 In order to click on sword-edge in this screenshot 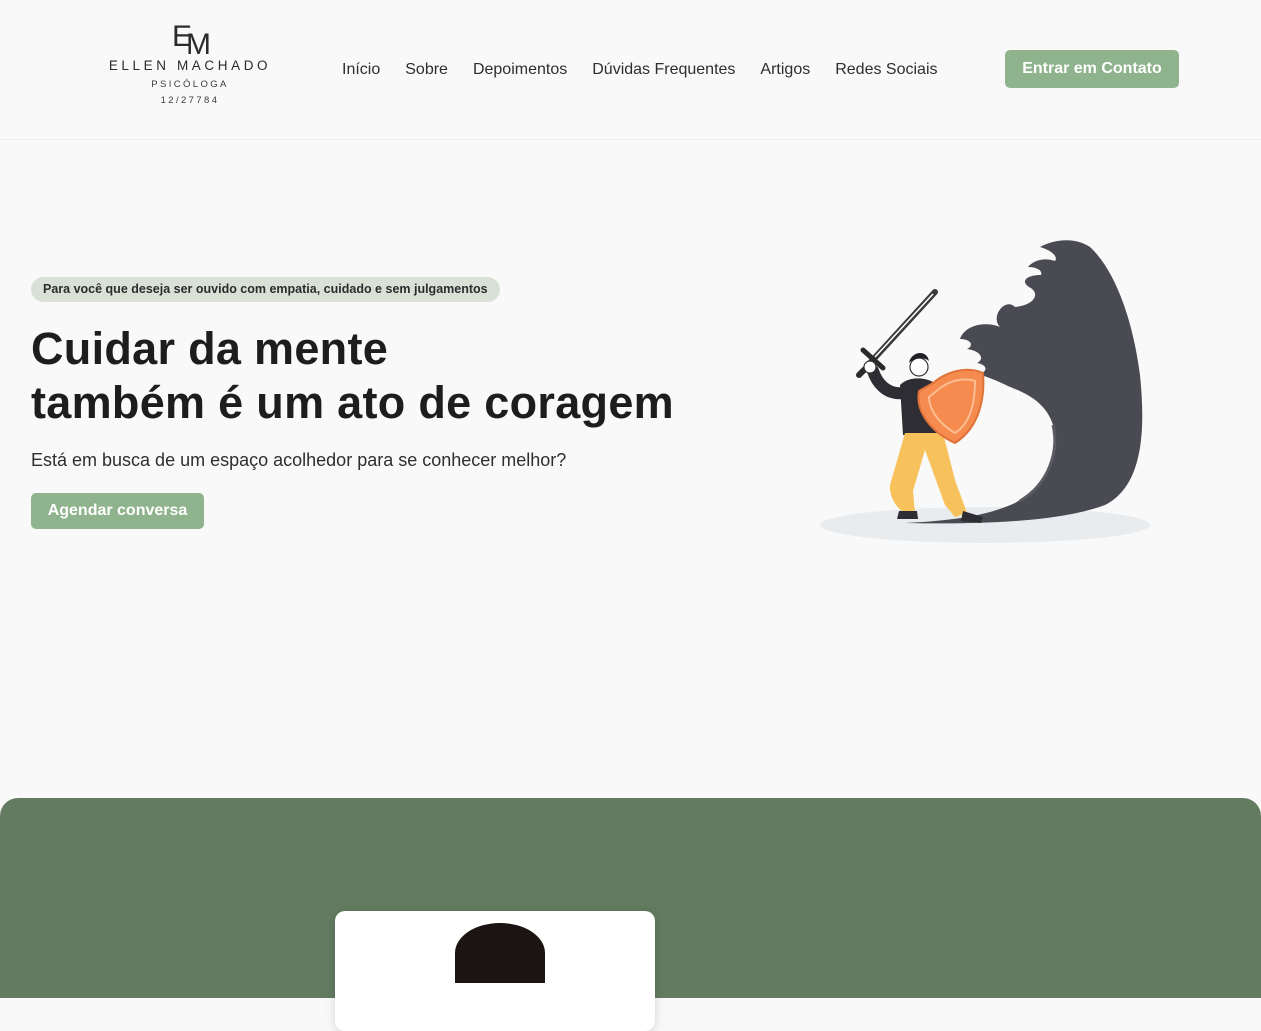, I will do `click(904, 325)`.